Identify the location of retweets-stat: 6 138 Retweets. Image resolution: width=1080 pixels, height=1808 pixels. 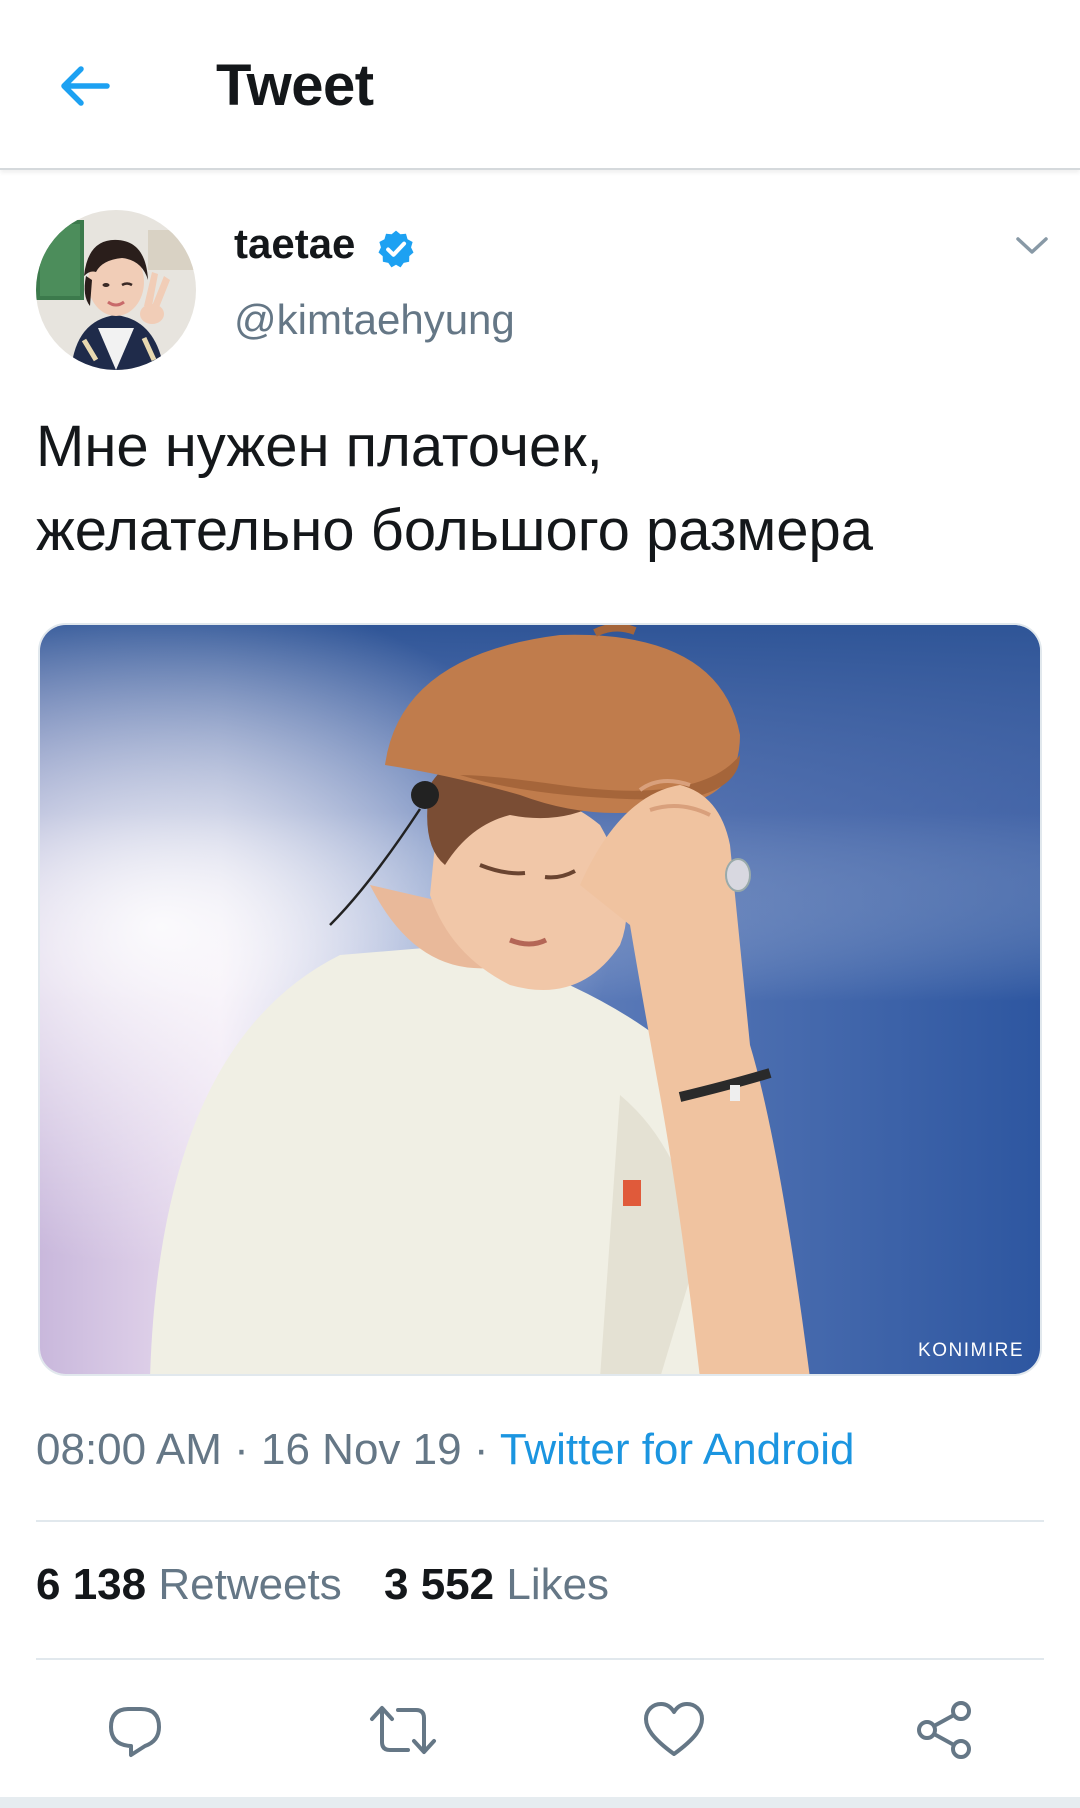
(189, 1585).